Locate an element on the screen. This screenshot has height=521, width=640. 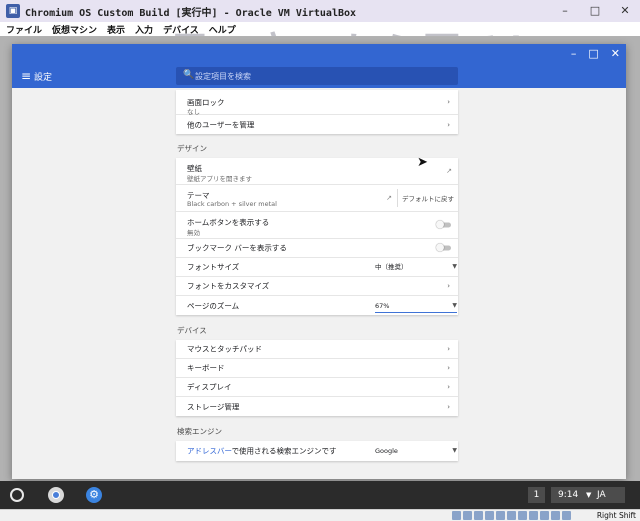
menu-help: ヘルプ is located at coordinates (222, 29).